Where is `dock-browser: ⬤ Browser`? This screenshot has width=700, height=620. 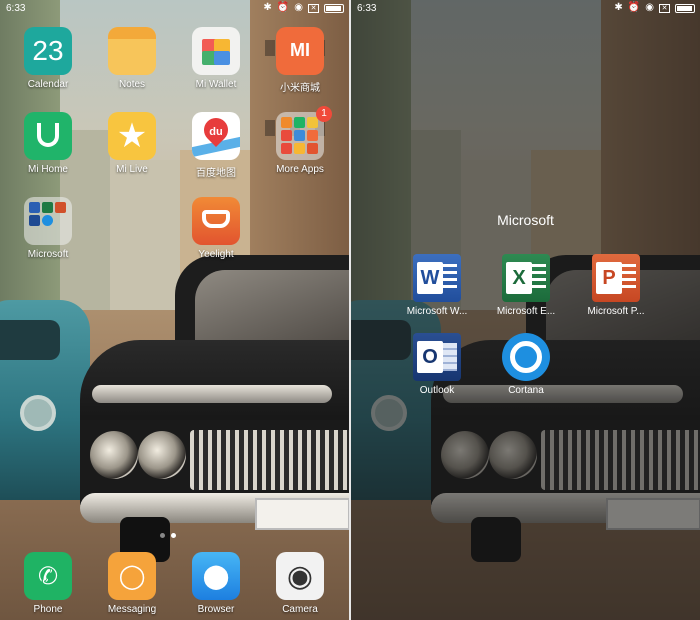 dock-browser: ⬤ Browser is located at coordinates (216, 583).